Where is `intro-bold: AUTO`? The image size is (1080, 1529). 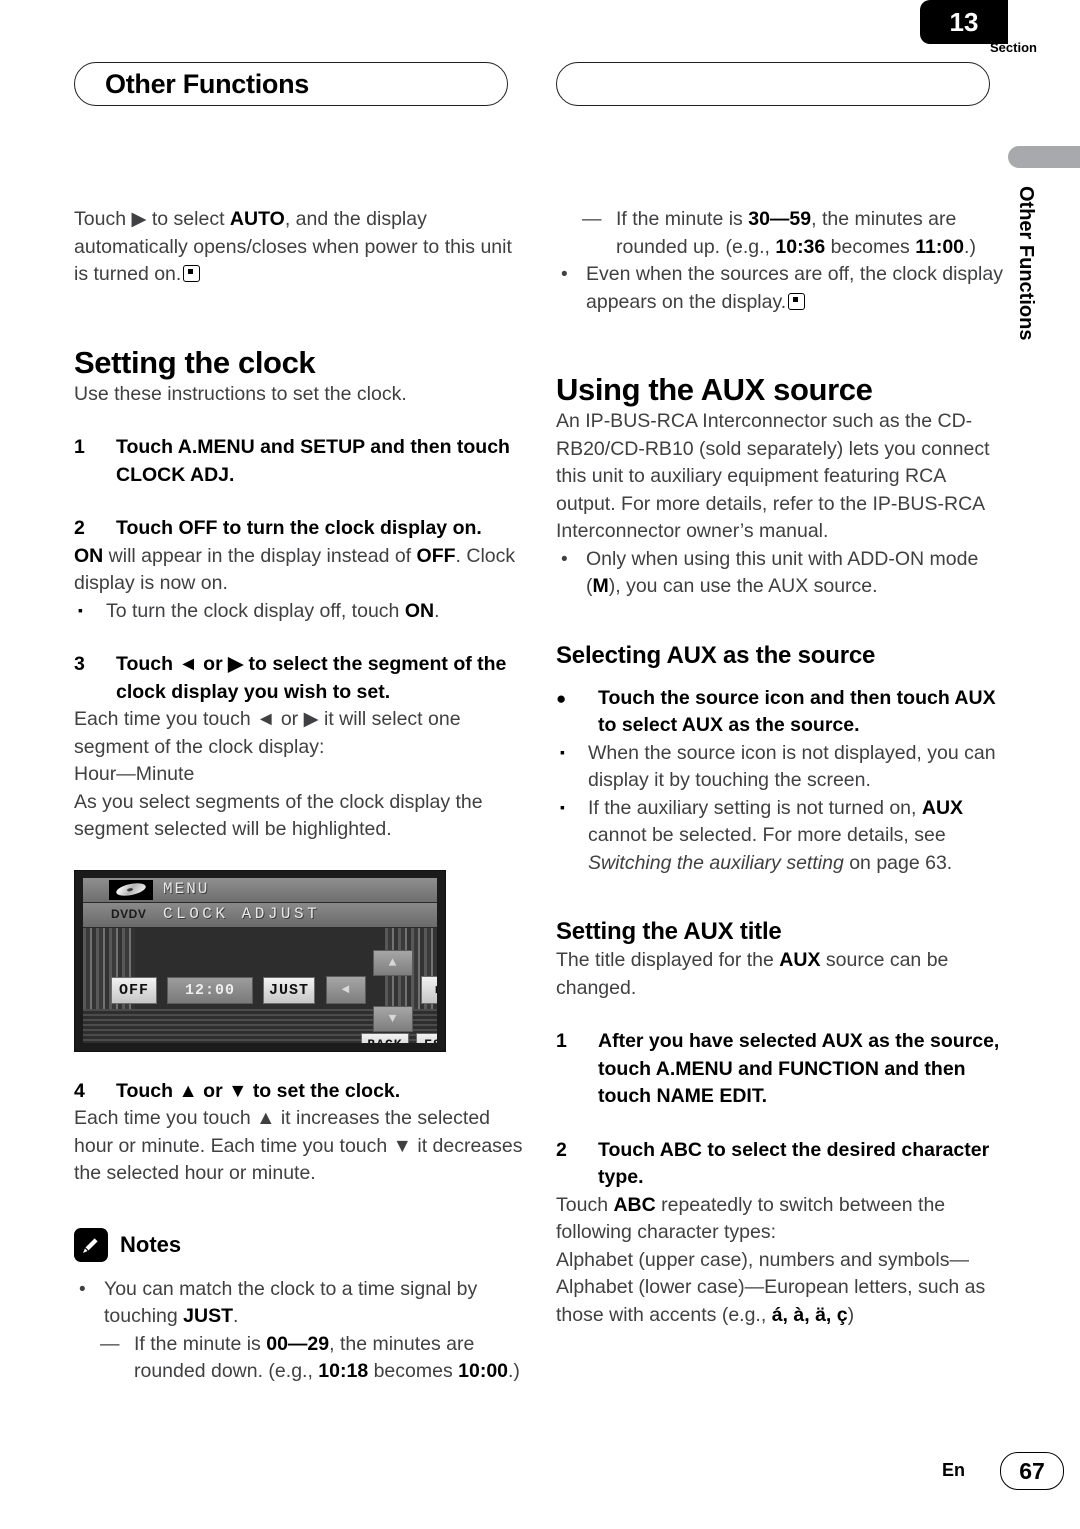
intro-bold: AUTO is located at coordinates (257, 219).